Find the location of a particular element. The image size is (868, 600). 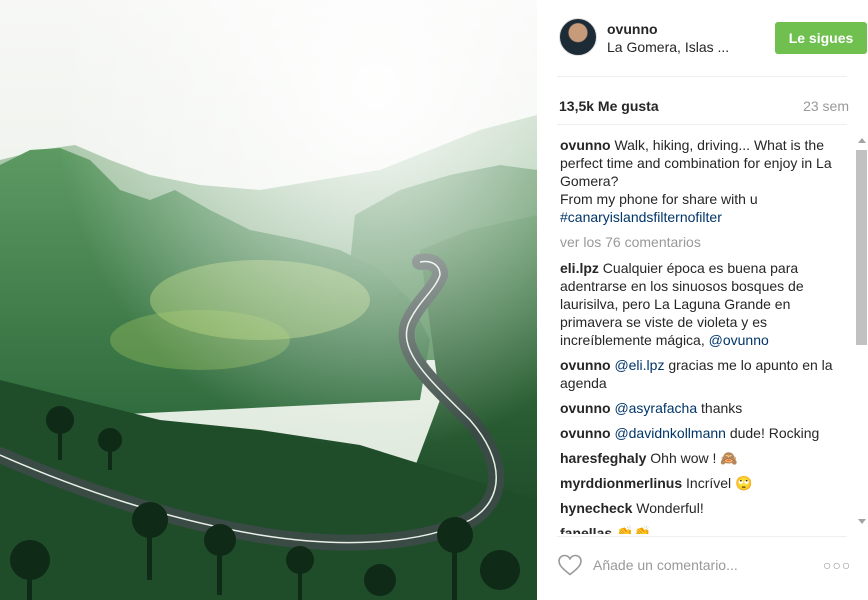

caption-author: ovunno is located at coordinates (585, 145).